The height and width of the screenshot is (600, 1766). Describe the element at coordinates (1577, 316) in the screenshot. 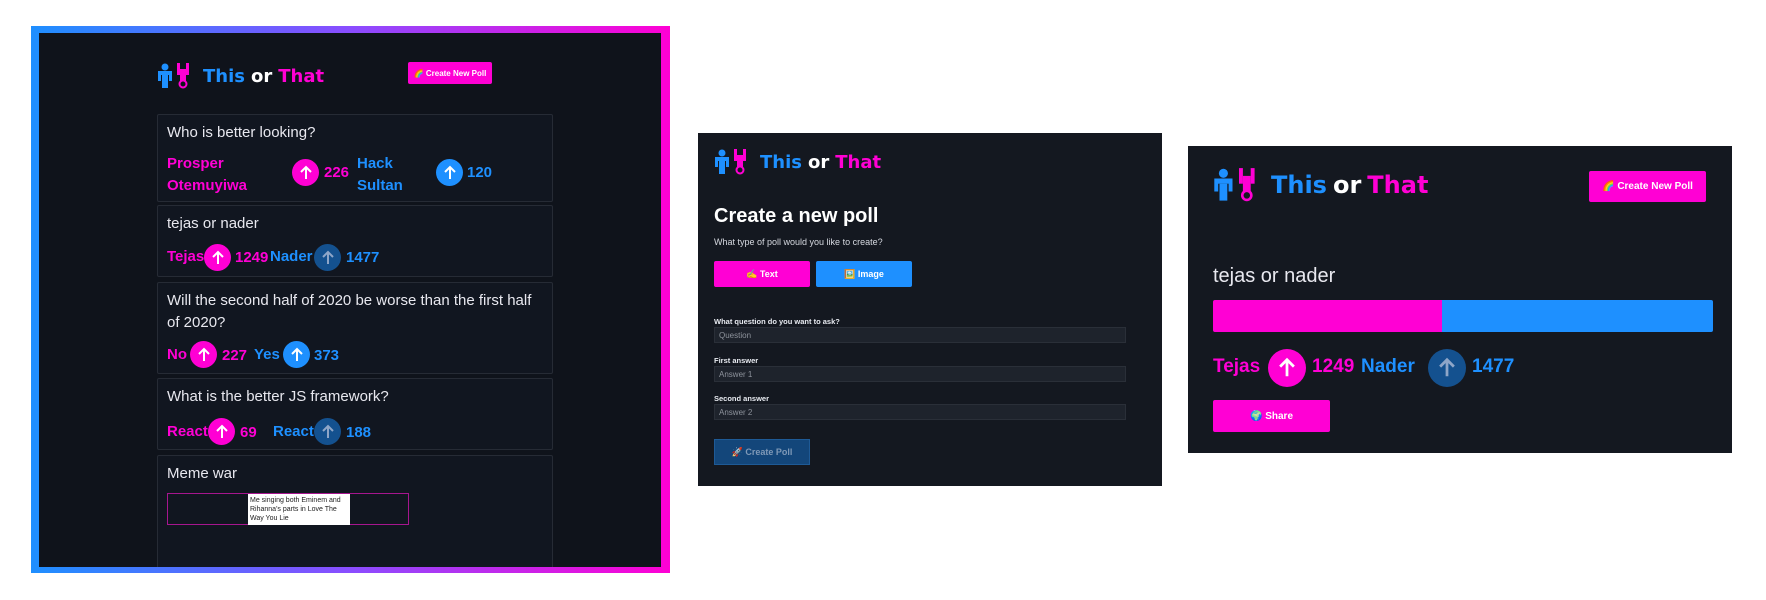

I see `results-bar-answer-b` at that location.